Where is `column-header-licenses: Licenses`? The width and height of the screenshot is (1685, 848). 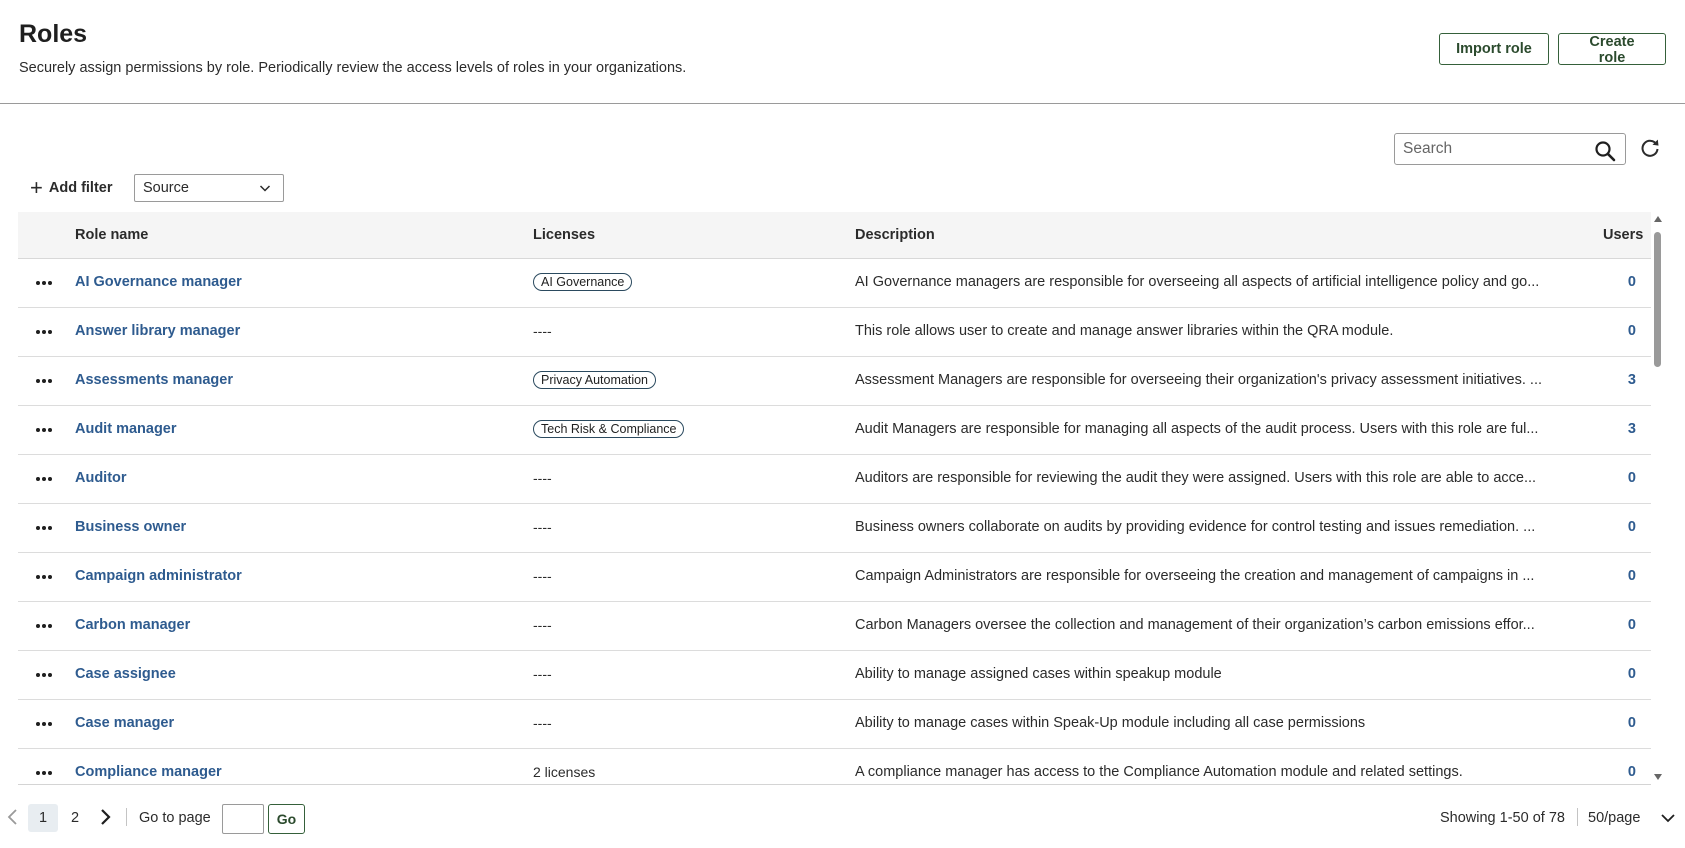
column-header-licenses: Licenses is located at coordinates (564, 235).